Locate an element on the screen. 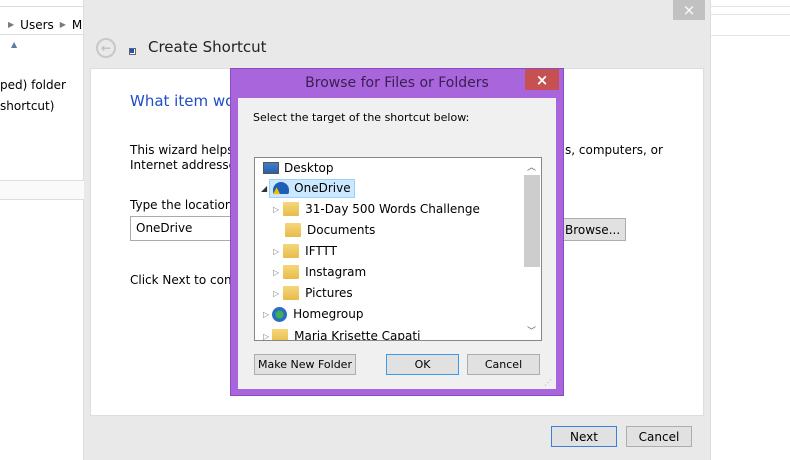 Image resolution: width=790 pixels, height=460 pixels. make-new-folder-button: Make New Folder is located at coordinates (305, 364).